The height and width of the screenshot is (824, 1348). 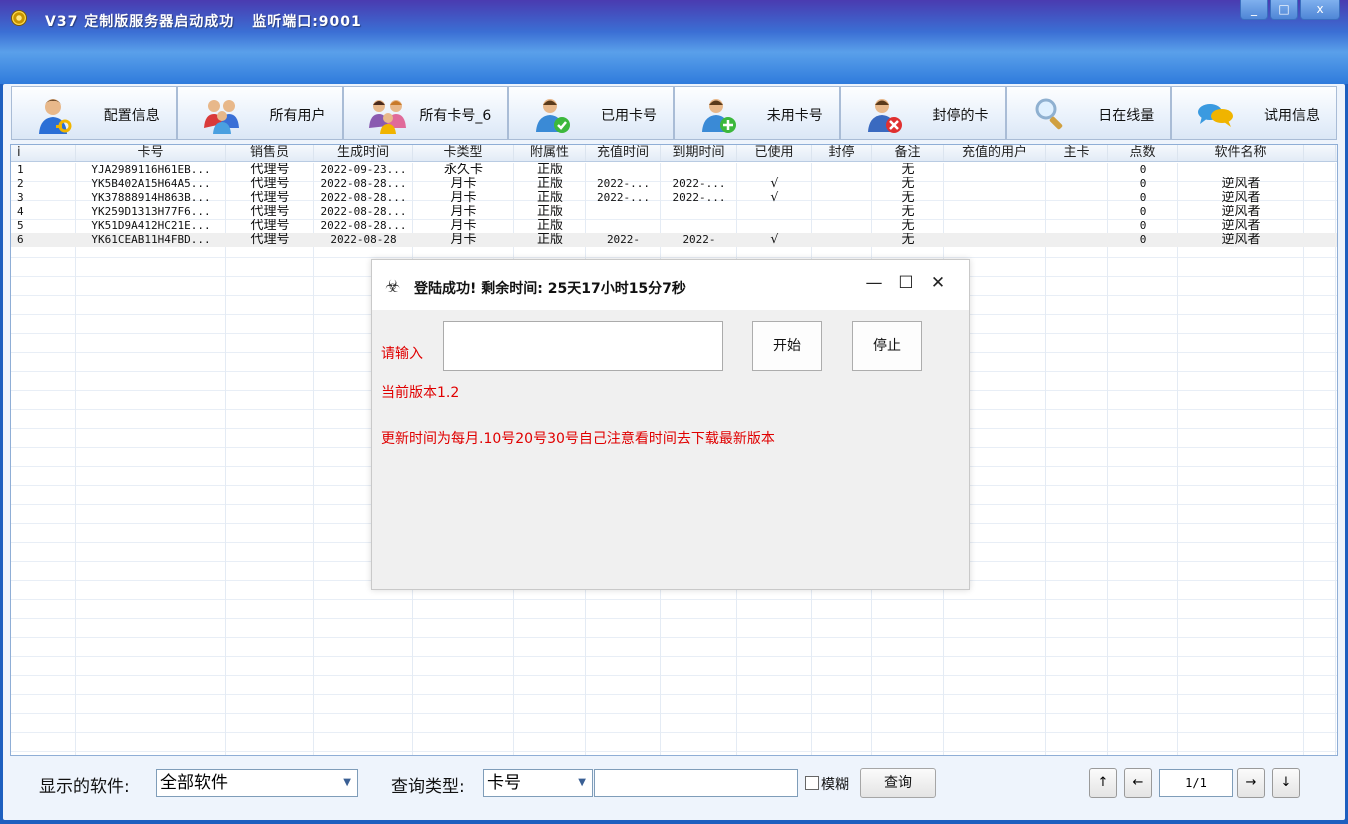 What do you see at coordinates (363, 153) in the screenshot?
I see `column-header: 生成时间` at bounding box center [363, 153].